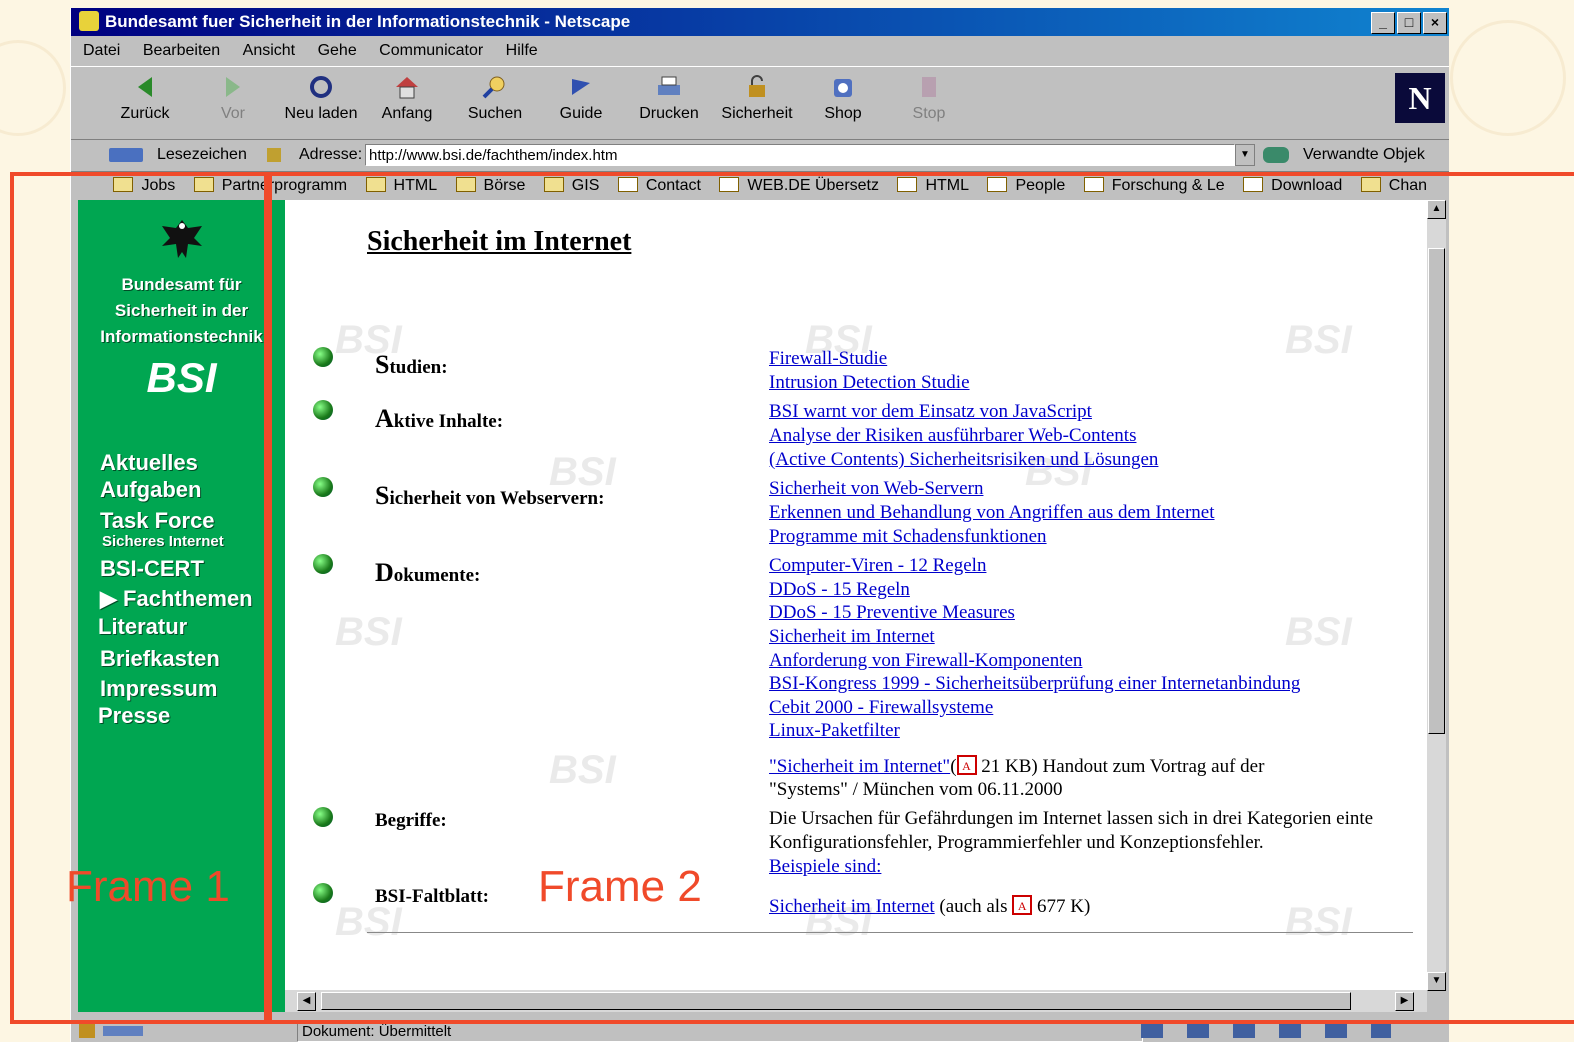 The width and height of the screenshot is (1574, 1042). I want to click on location-icon, so click(274, 155).